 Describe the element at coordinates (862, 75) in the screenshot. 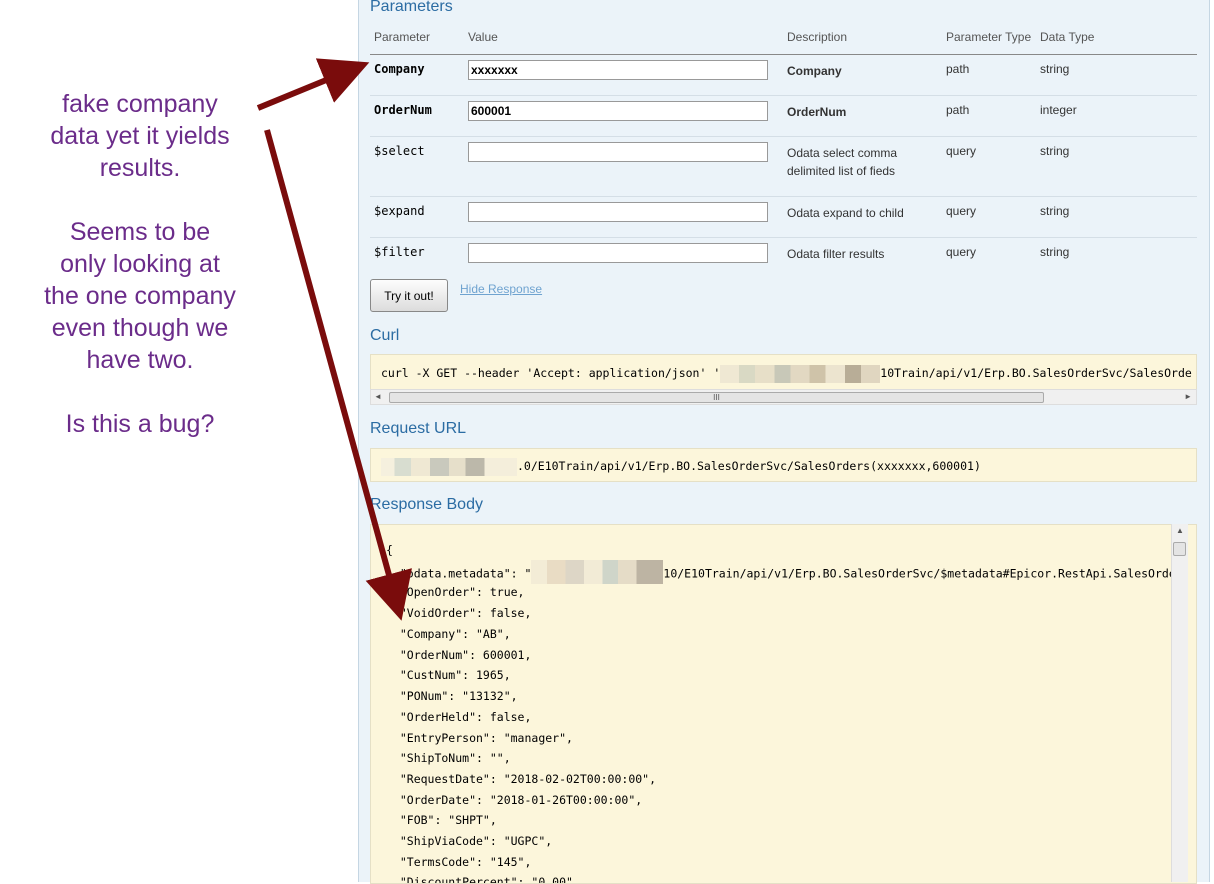

I see `param-description: Company` at that location.